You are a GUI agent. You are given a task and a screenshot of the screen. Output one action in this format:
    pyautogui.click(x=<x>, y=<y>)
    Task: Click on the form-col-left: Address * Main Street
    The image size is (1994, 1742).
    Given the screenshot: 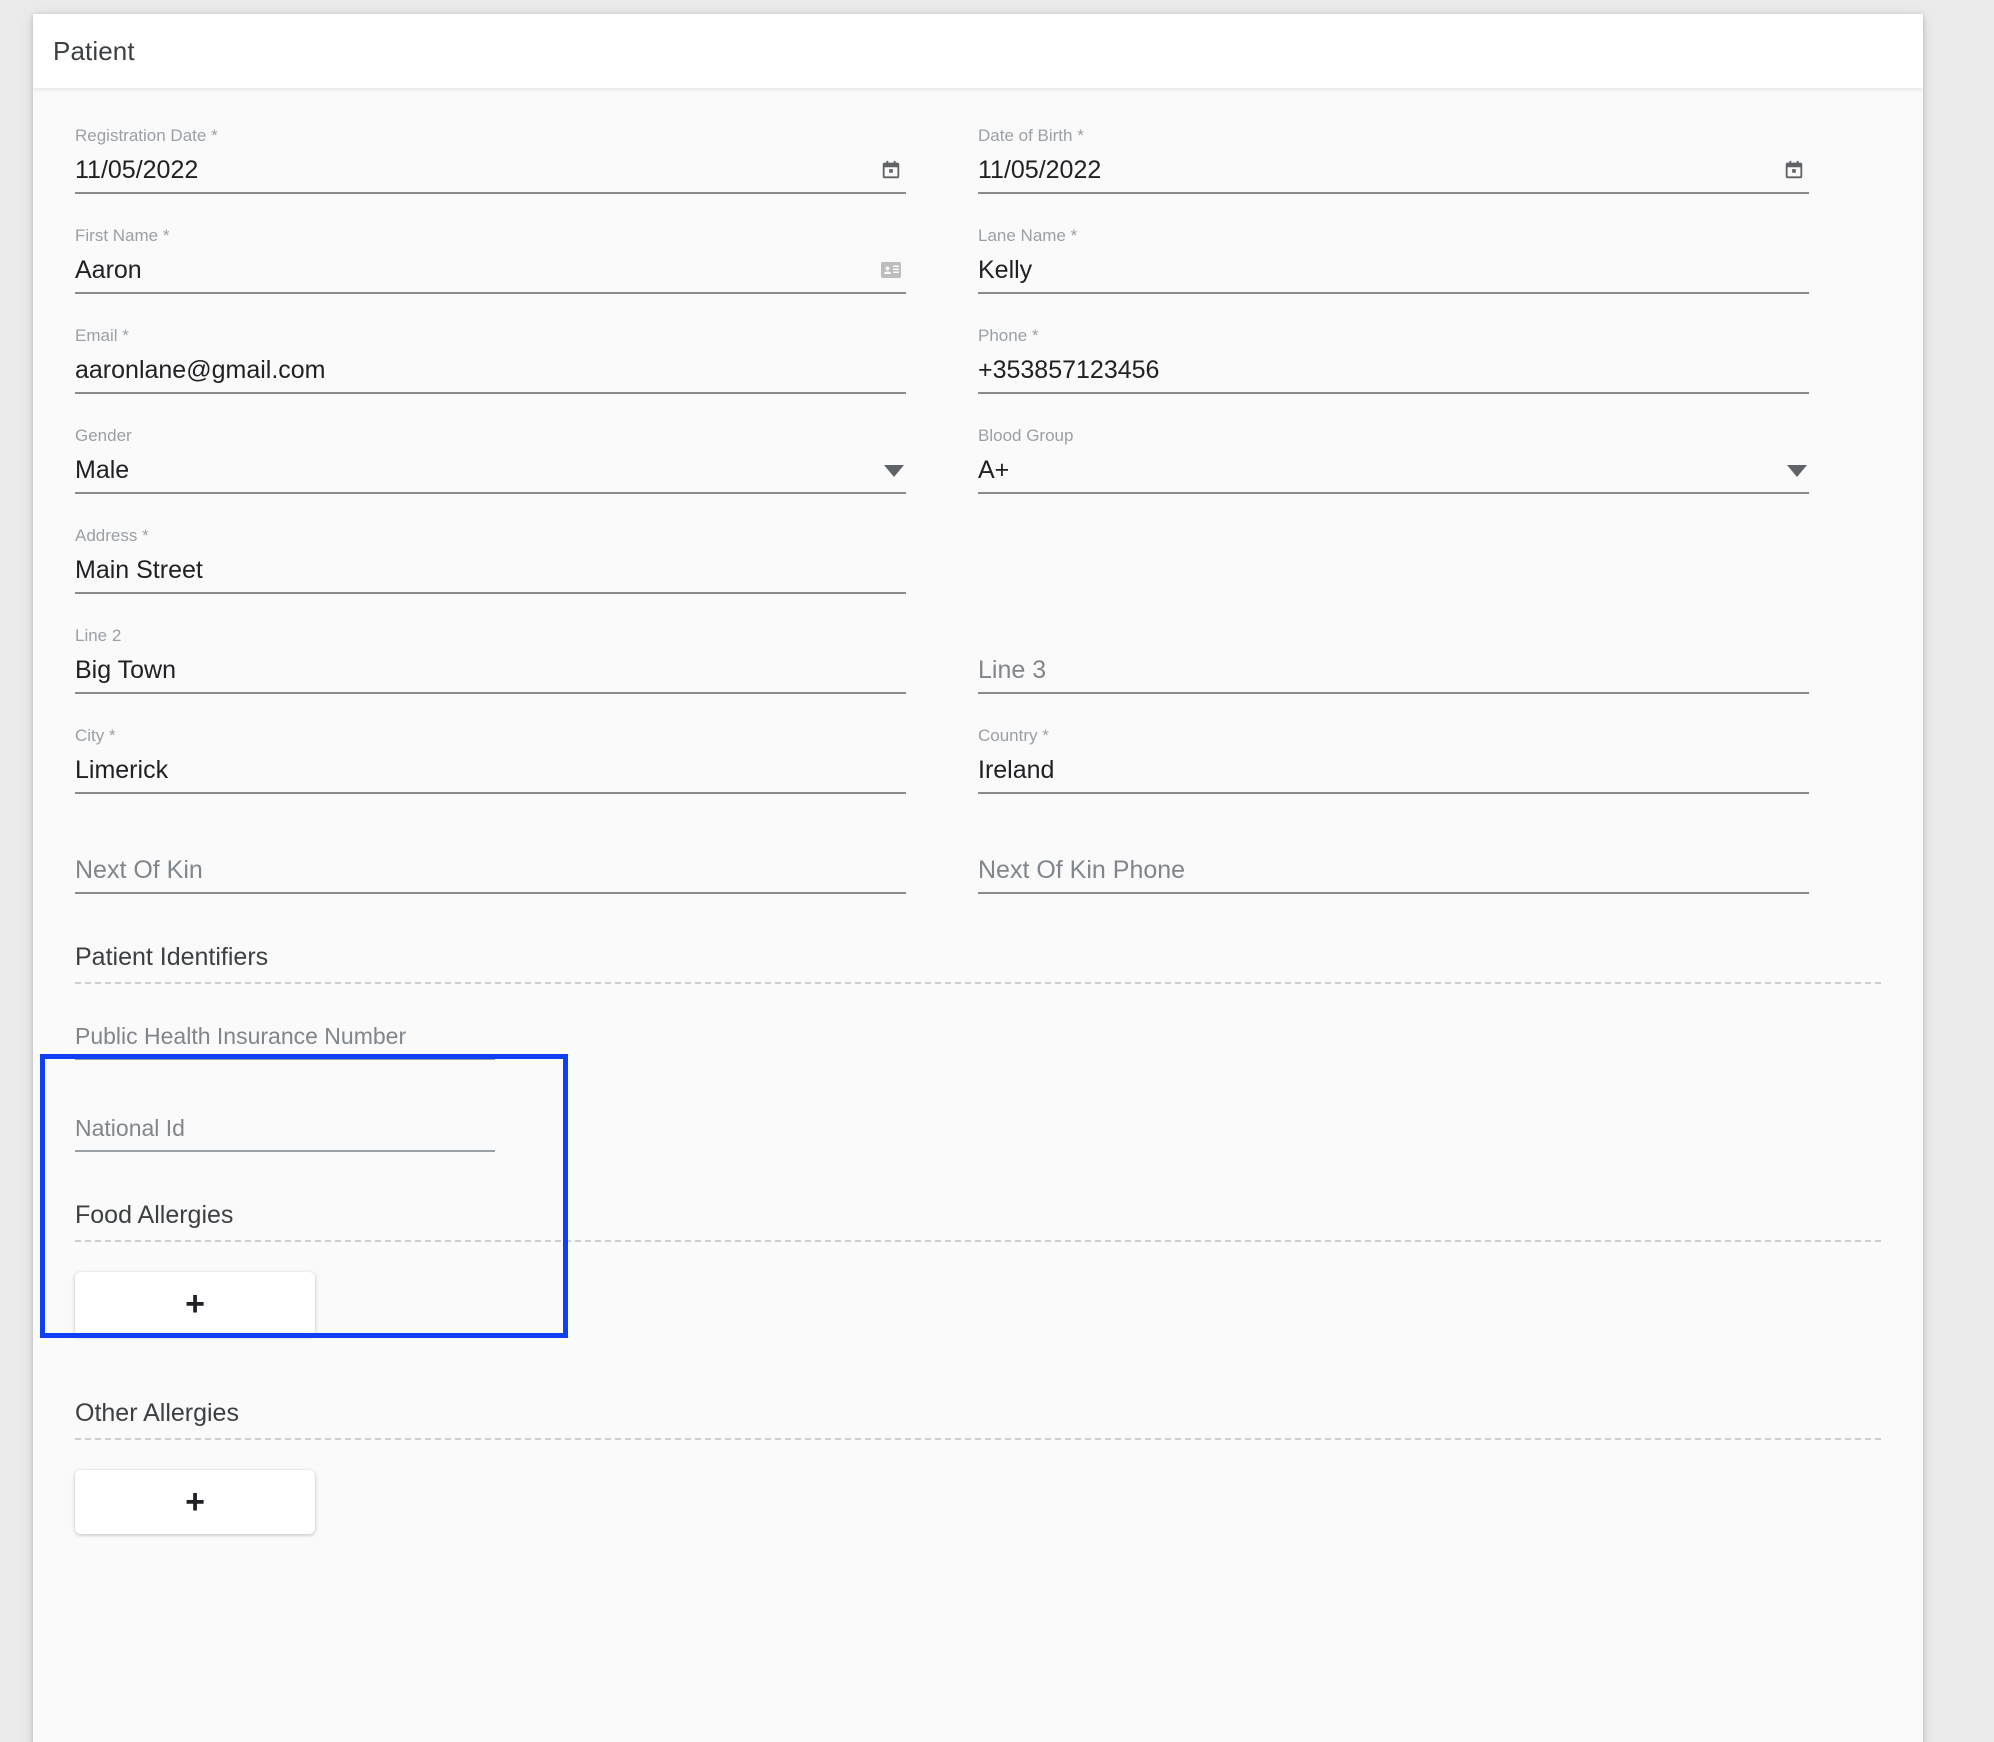 What is the action you would take?
    pyautogui.click(x=526, y=566)
    